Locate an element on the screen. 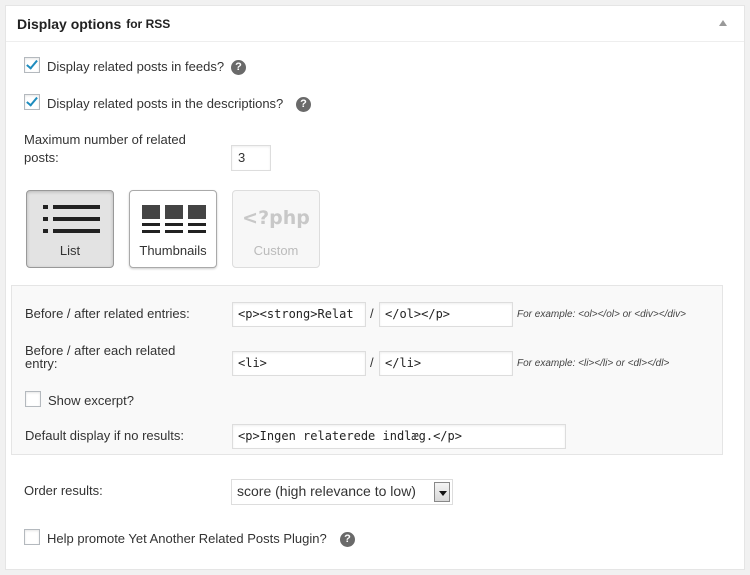 Image resolution: width=750 pixels, height=575 pixels. feeds-label: Display related posts in feeds? is located at coordinates (136, 66).